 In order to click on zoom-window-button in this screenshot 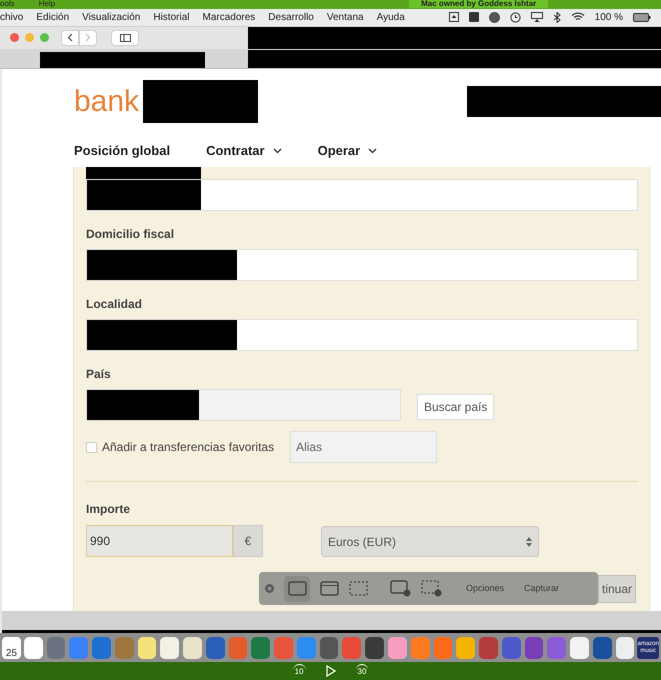, I will do `click(44, 37)`.